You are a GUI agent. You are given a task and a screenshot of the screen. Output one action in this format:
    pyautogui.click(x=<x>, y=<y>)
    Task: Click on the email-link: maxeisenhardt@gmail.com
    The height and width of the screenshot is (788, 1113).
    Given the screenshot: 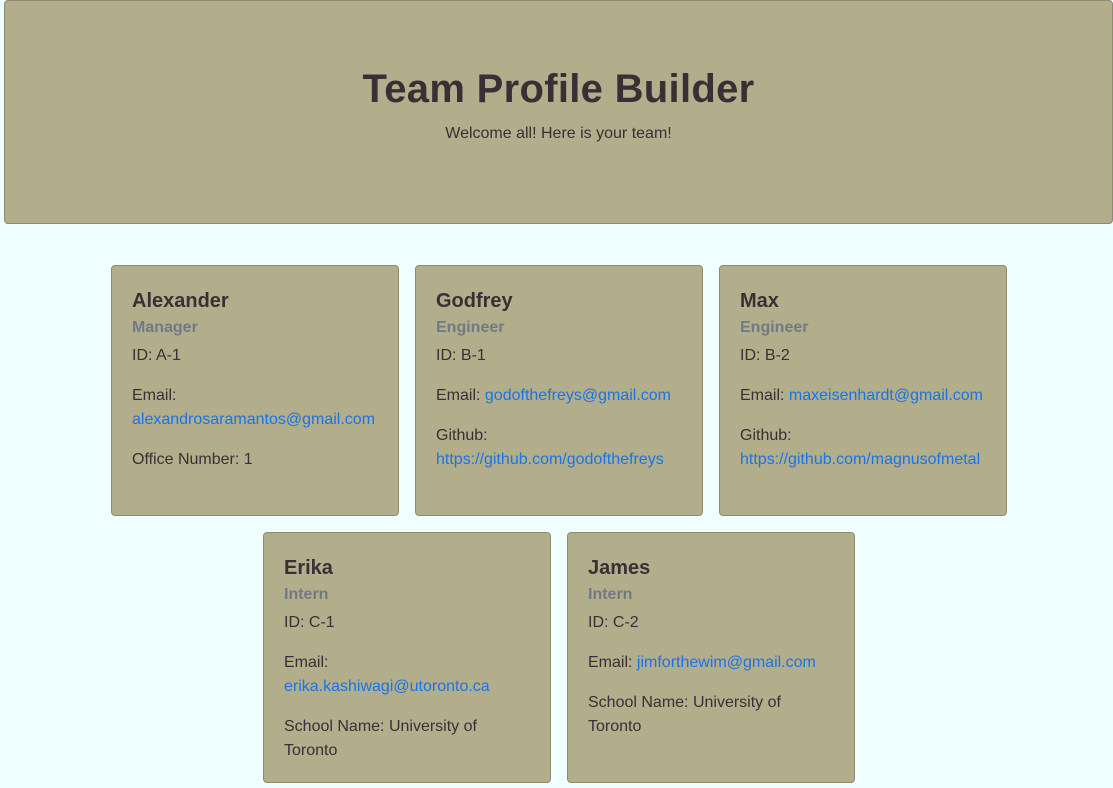 What is the action you would take?
    pyautogui.click(x=886, y=395)
    